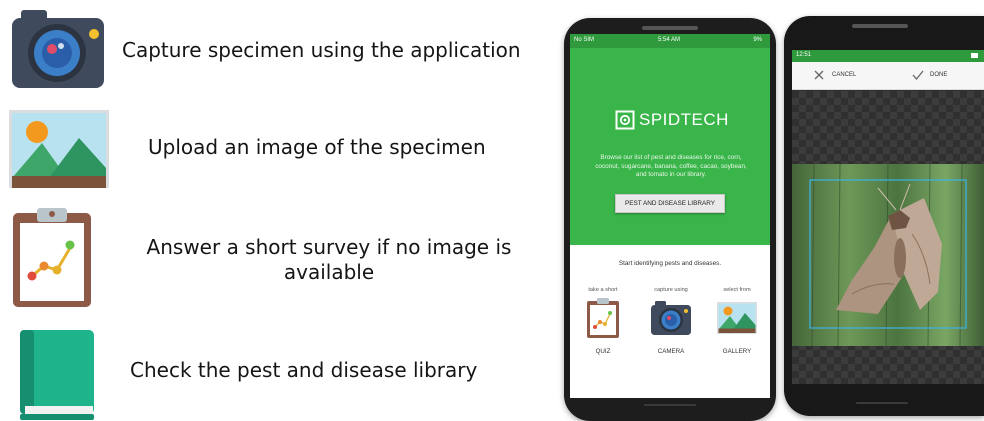 This screenshot has height=421, width=984. I want to click on app-brand-name: SPIDTECH, so click(684, 119).